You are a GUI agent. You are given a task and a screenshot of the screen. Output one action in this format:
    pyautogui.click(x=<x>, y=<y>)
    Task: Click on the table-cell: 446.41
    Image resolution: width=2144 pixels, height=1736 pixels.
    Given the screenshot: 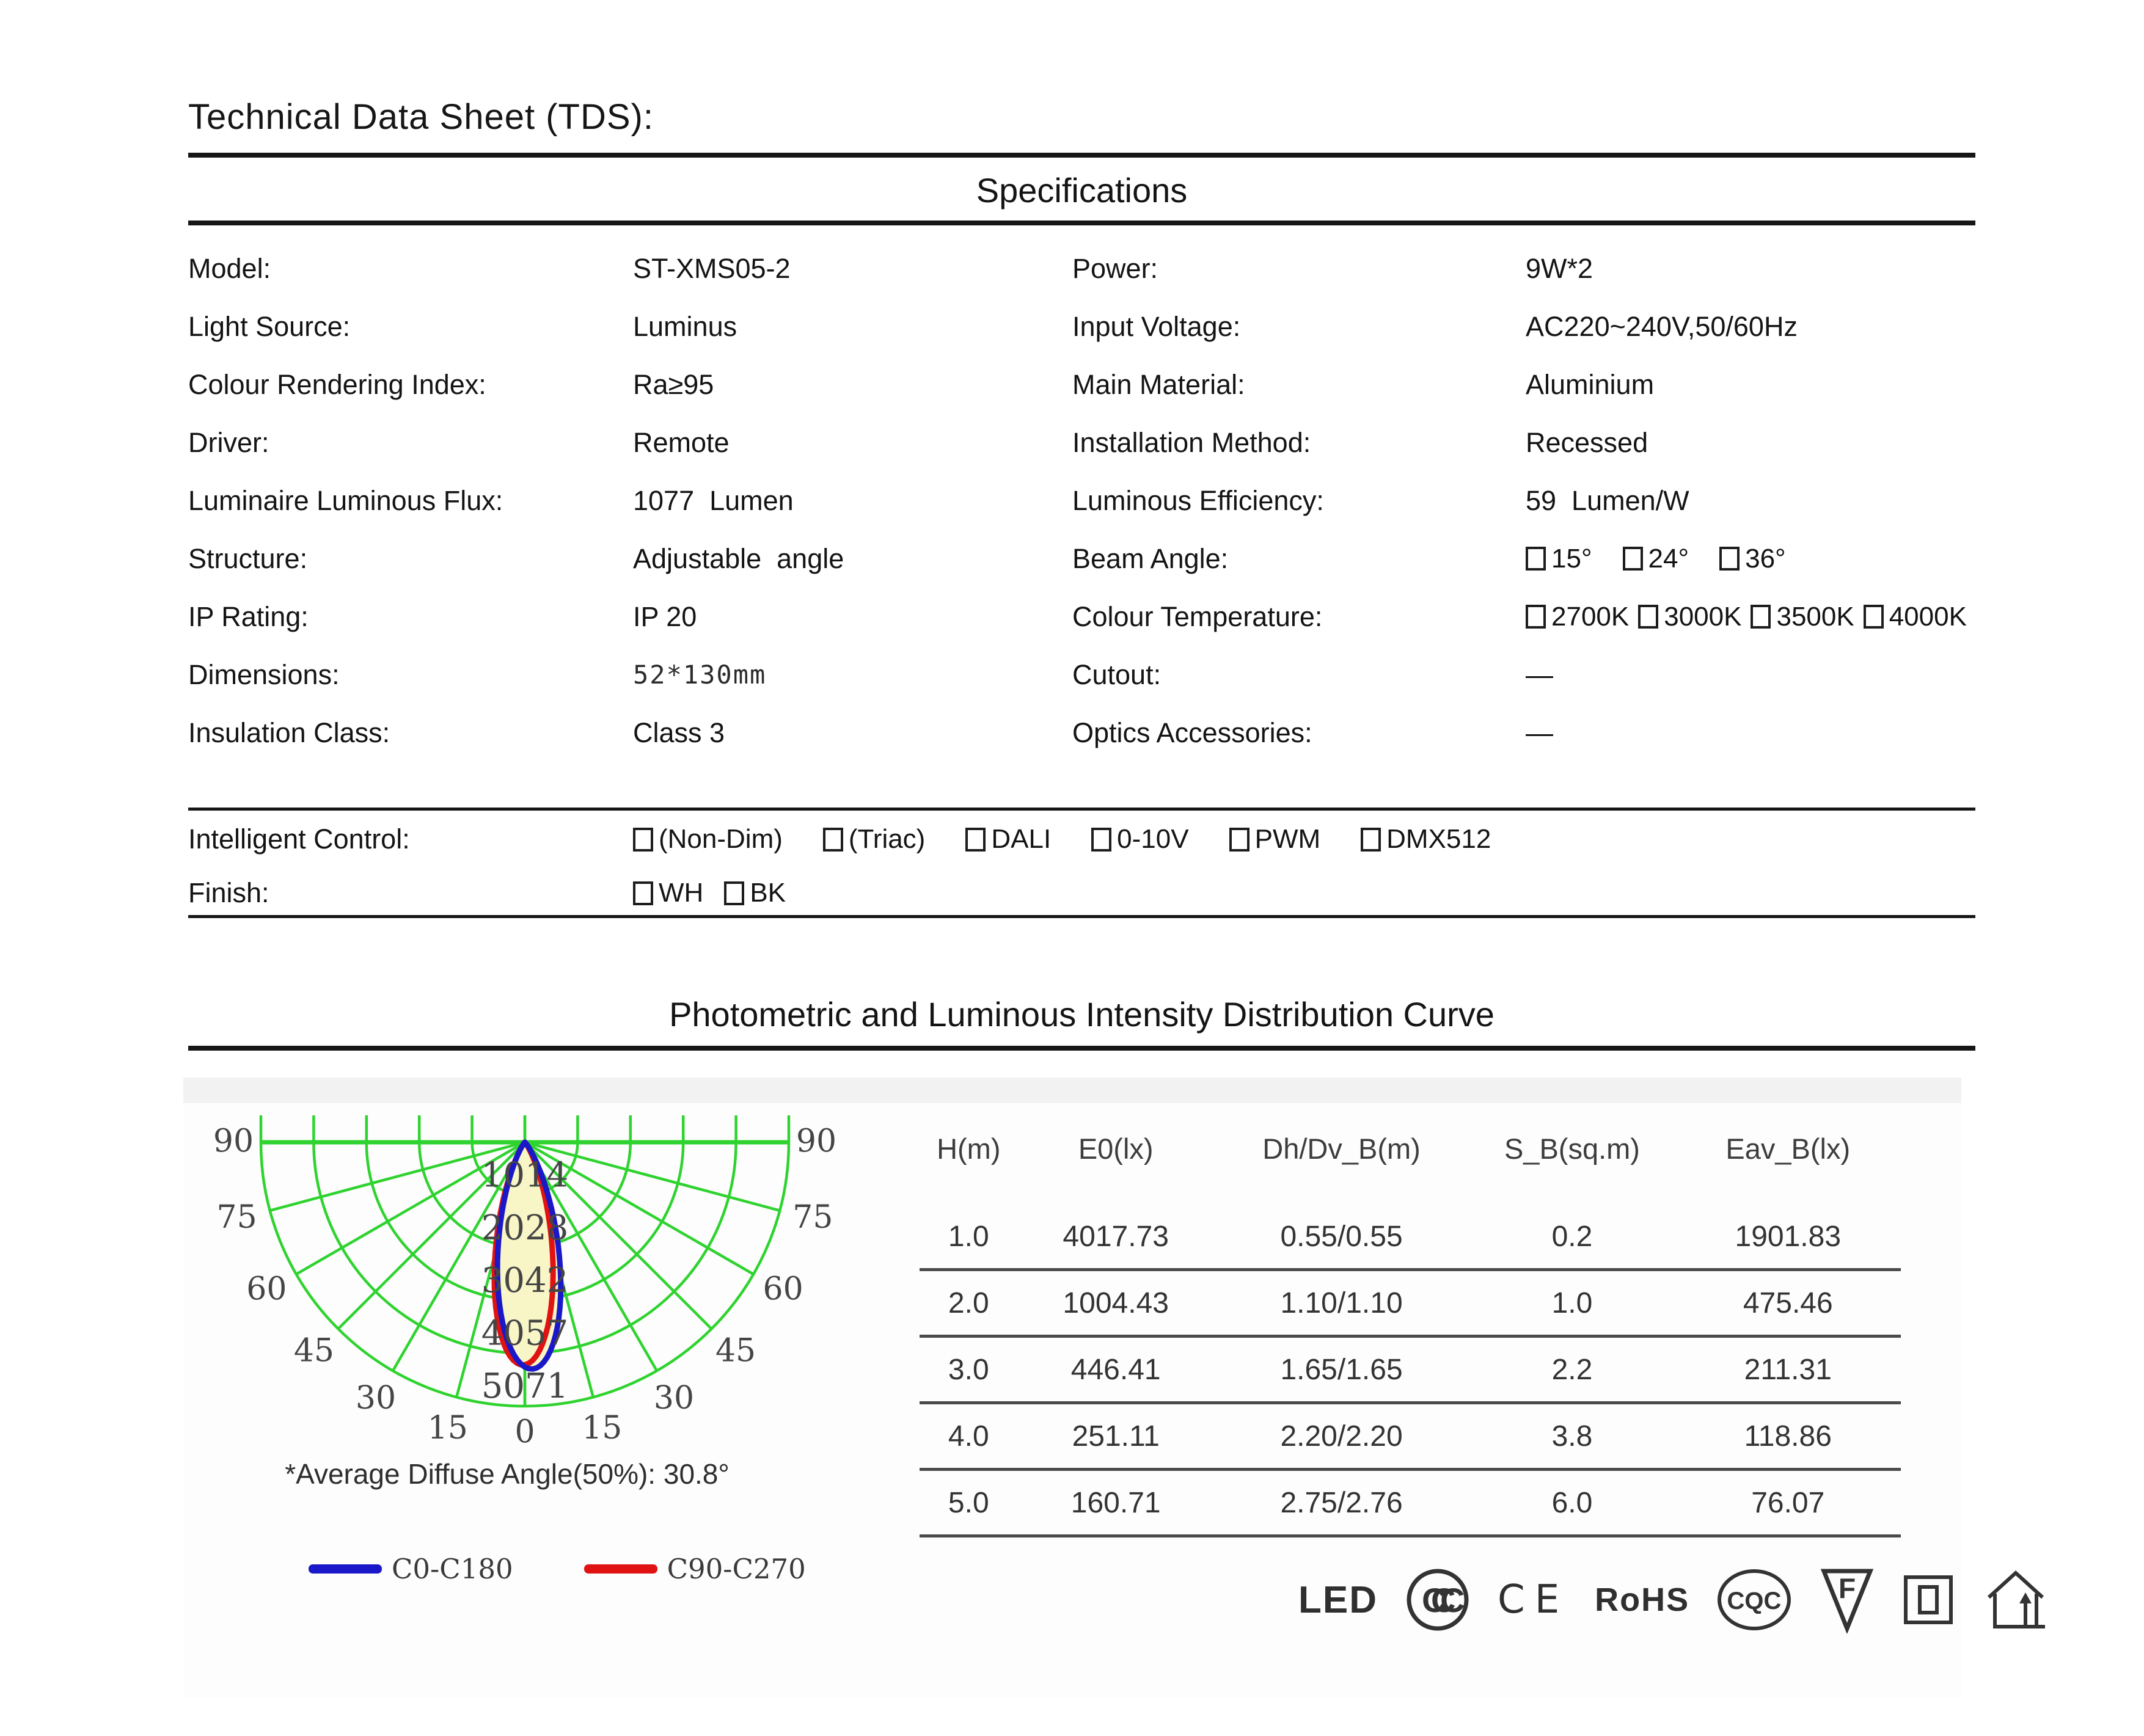 What is the action you would take?
    pyautogui.click(x=1115, y=1370)
    